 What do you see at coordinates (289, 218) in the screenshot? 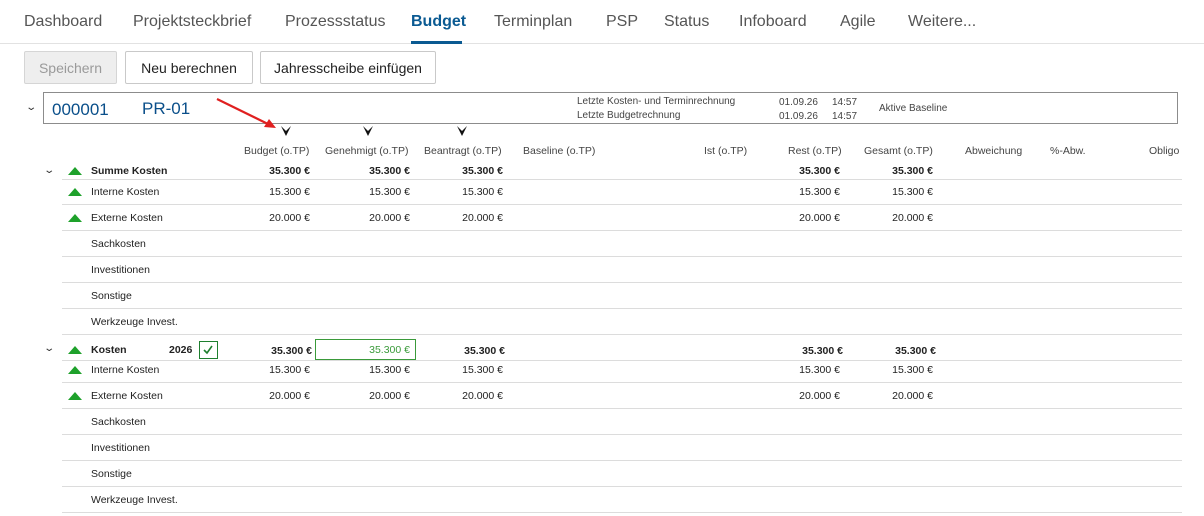
I see `row-budget: 20.000 €` at bounding box center [289, 218].